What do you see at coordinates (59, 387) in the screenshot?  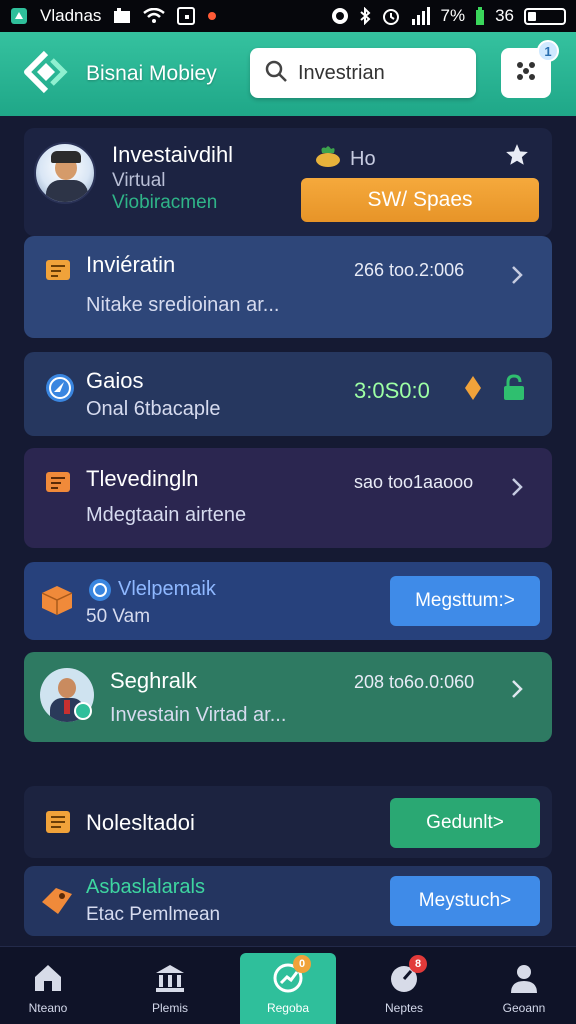 I see `compass-icon` at bounding box center [59, 387].